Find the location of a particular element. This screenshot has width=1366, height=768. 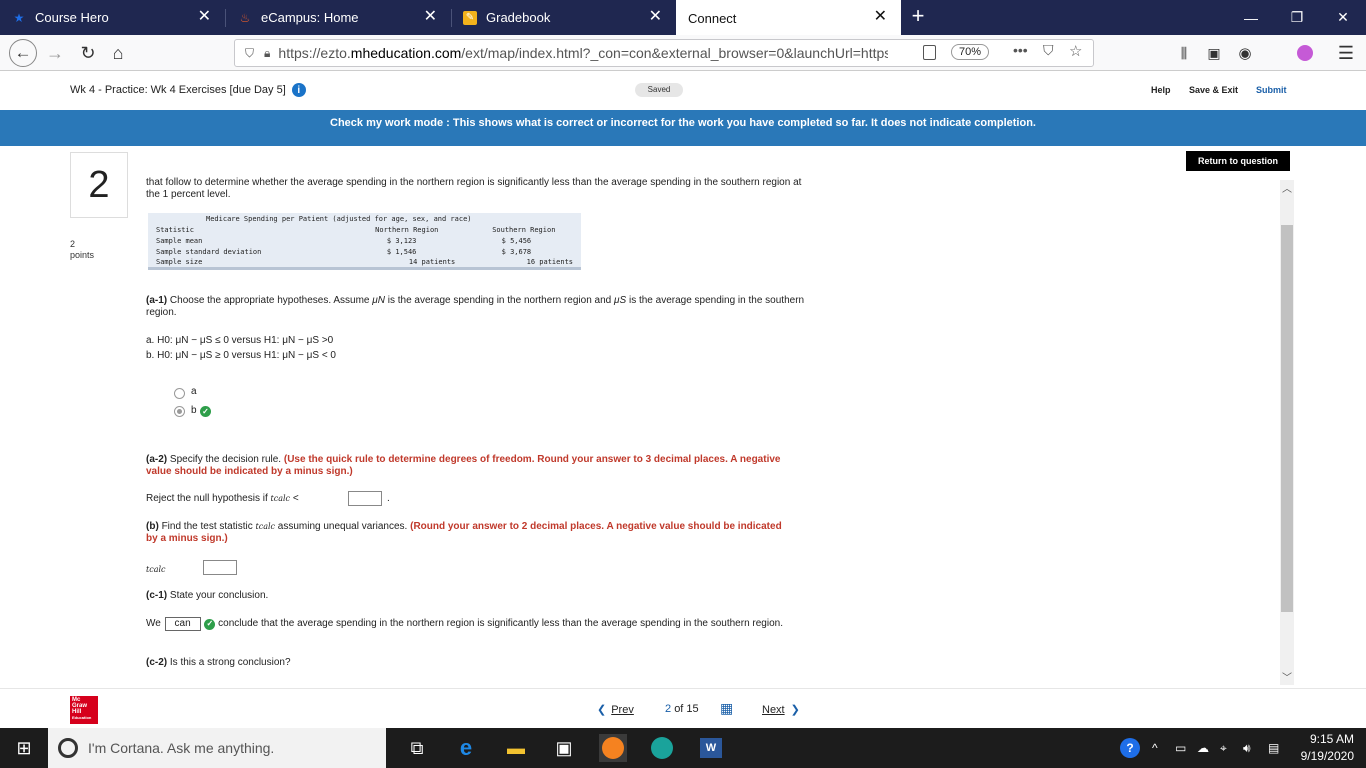

page-indicator: 2 of 15 is located at coordinates (682, 709).